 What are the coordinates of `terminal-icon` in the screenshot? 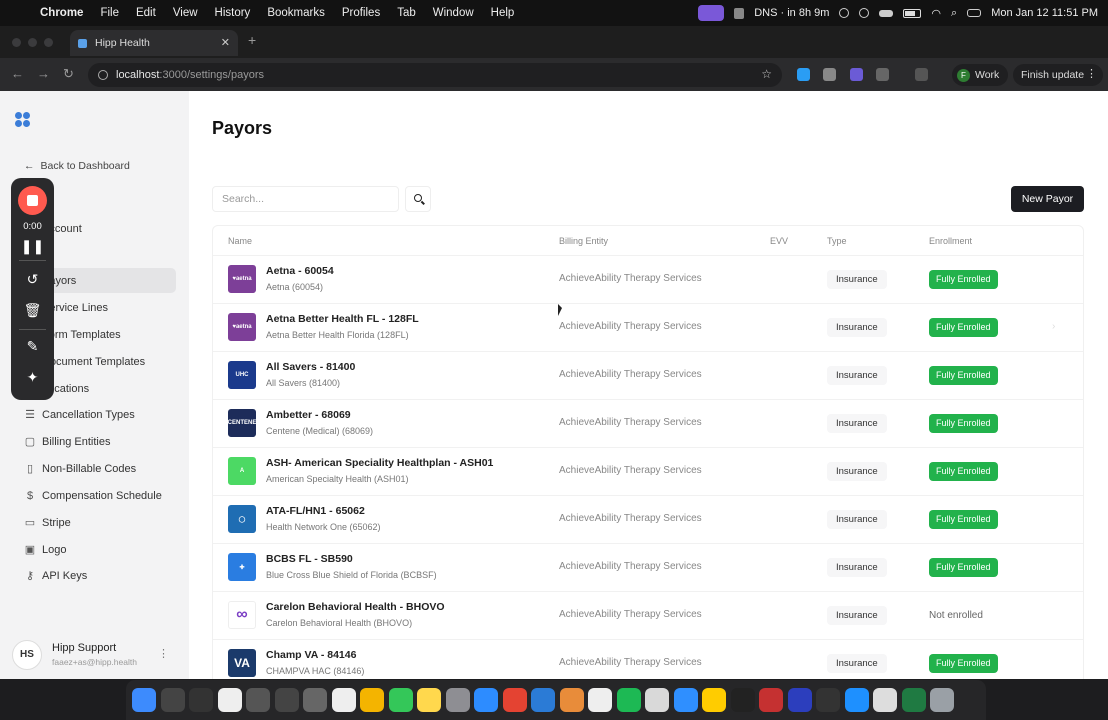 It's located at (742, 700).